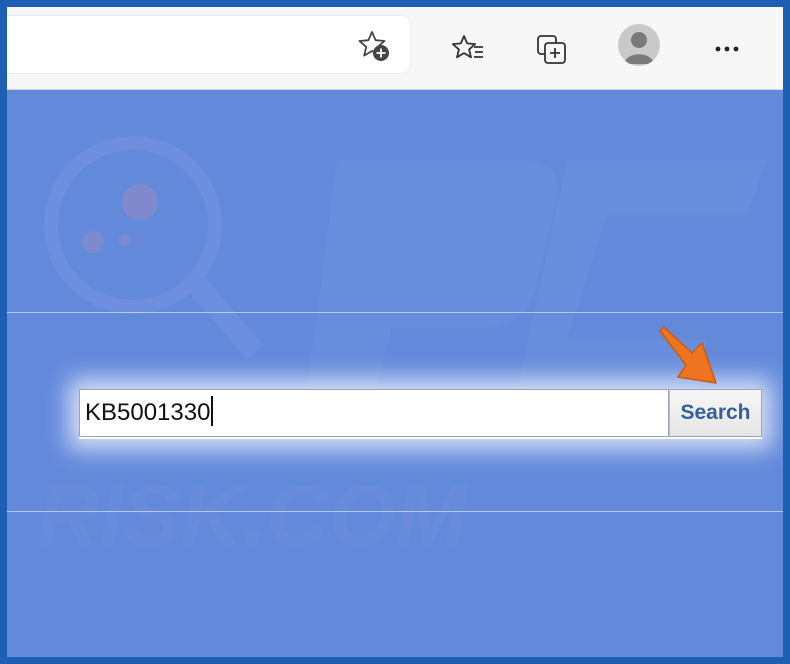  I want to click on search-input-value: KB5001330, so click(148, 412).